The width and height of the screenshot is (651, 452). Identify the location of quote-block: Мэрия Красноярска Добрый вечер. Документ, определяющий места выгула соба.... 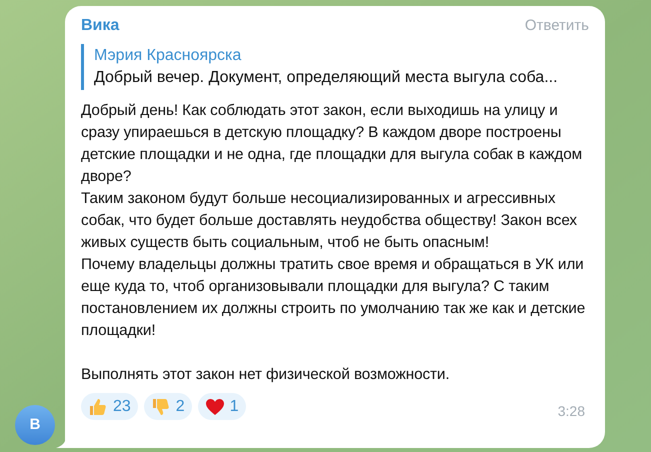
(335, 67).